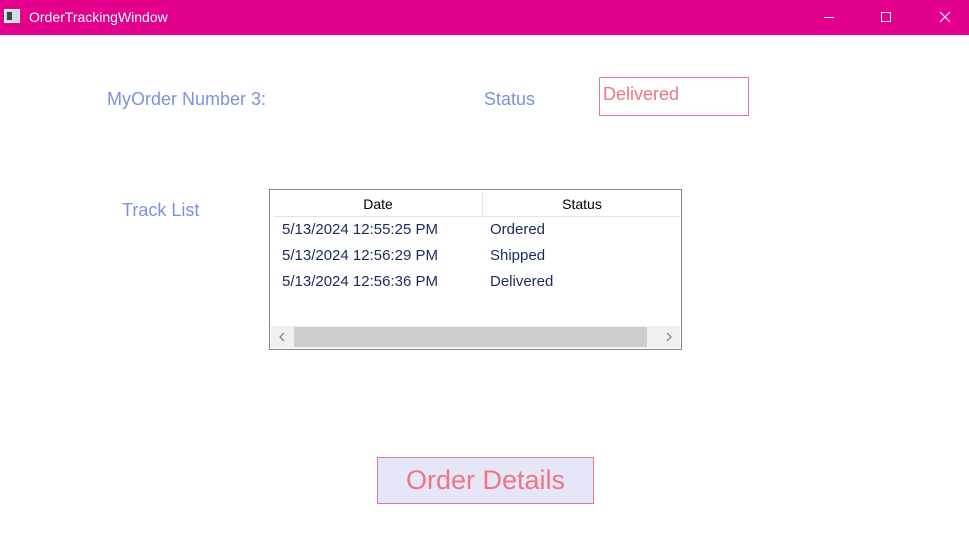  Describe the element at coordinates (161, 210) in the screenshot. I see `track-list-label: Track List` at that location.